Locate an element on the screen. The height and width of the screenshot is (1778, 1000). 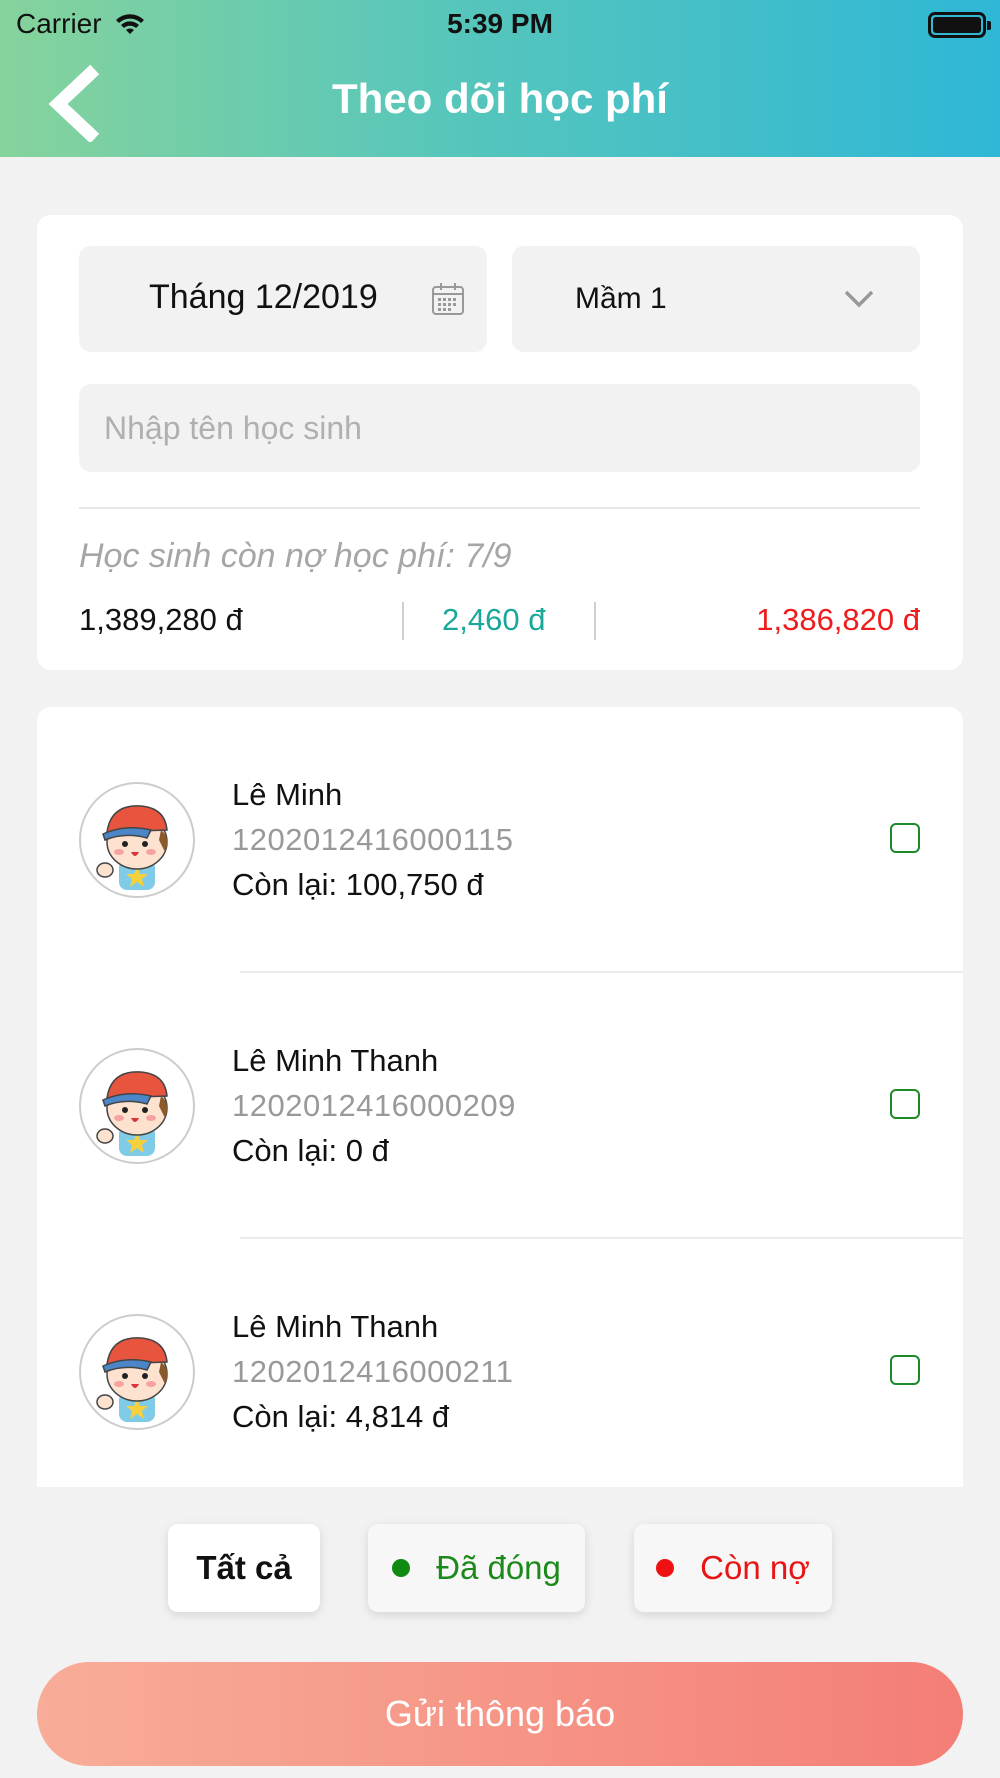
student-code: 1202012416000211 is located at coordinates (373, 1371).